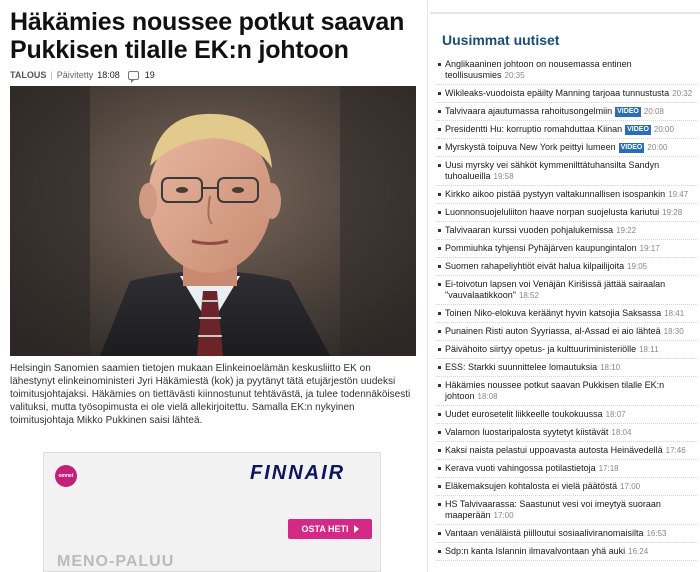 The height and width of the screenshot is (572, 700). I want to click on news-time: 20:32, so click(682, 93).